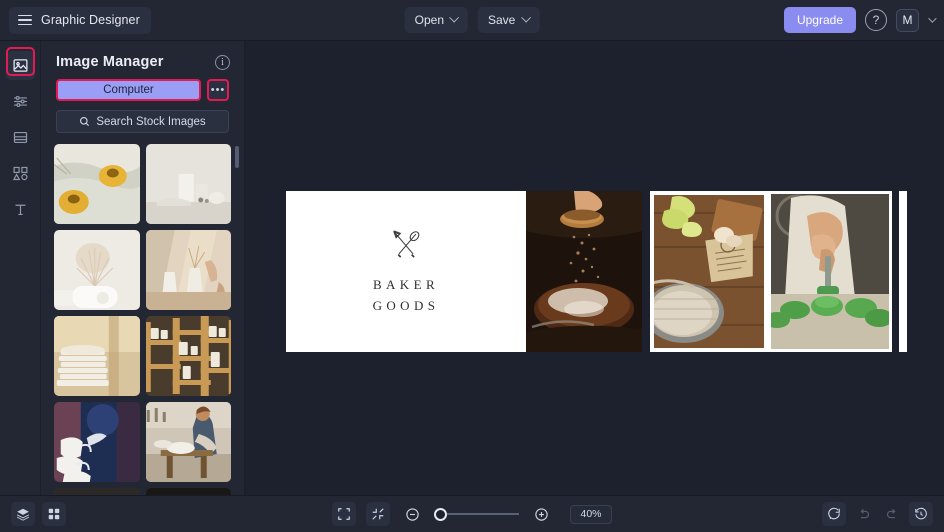 The image size is (944, 532). I want to click on zoom-out-icon, so click(412, 514).